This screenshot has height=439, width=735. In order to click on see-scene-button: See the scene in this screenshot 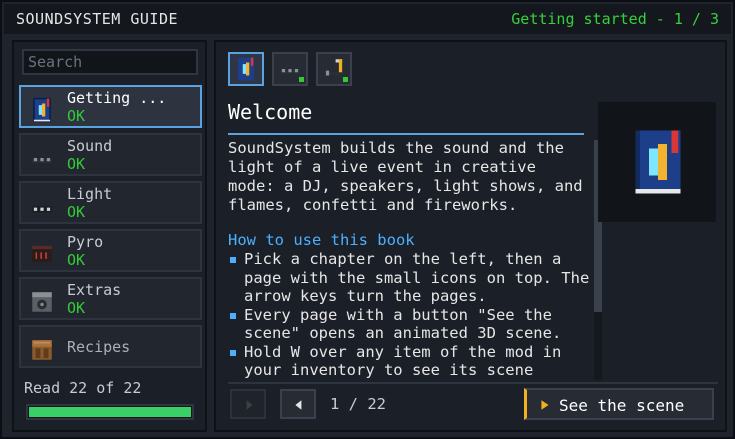, I will do `click(619, 404)`.